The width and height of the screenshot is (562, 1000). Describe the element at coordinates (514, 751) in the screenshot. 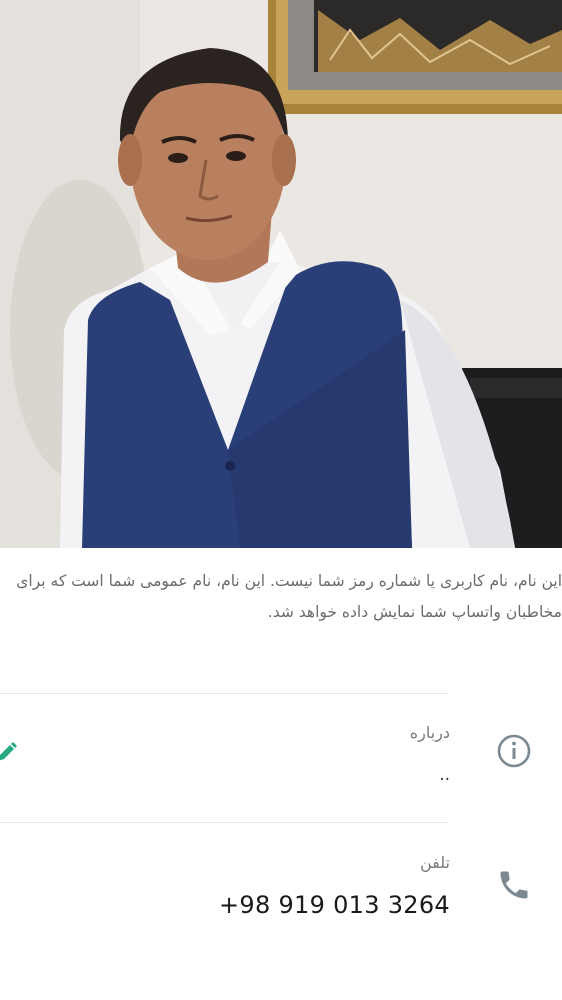

I see `info-icon` at that location.